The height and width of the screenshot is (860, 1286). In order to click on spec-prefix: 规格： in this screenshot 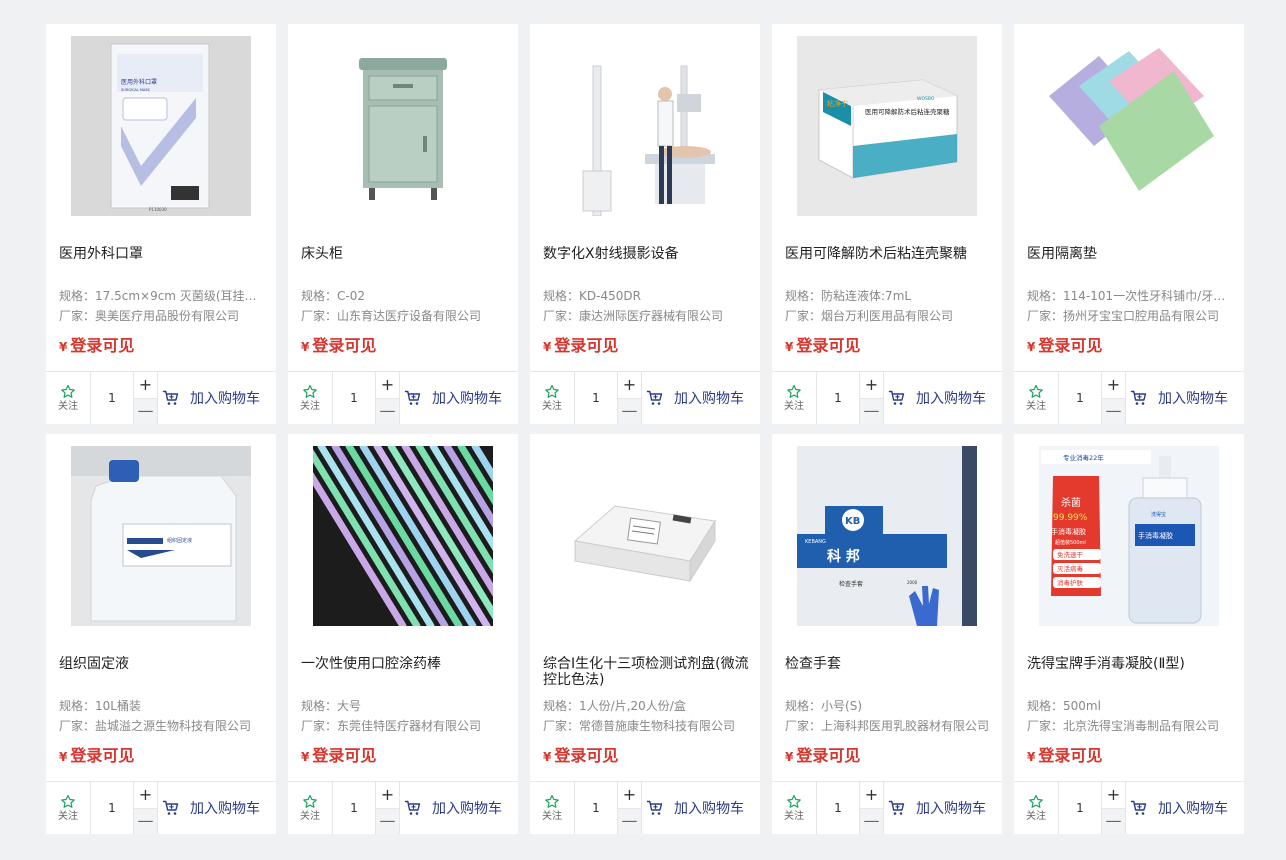, I will do `click(77, 706)`.